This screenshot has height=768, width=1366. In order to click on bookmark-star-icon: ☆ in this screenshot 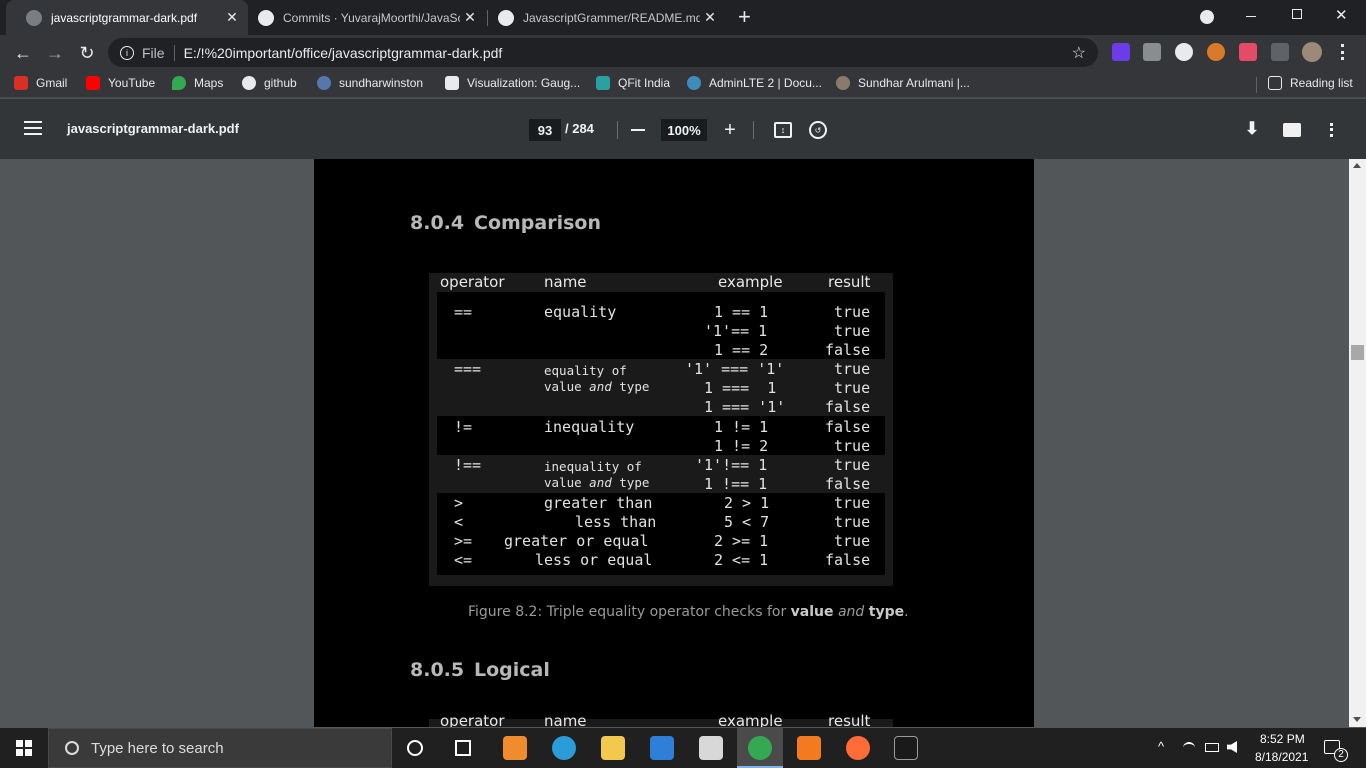, I will do `click(1079, 53)`.